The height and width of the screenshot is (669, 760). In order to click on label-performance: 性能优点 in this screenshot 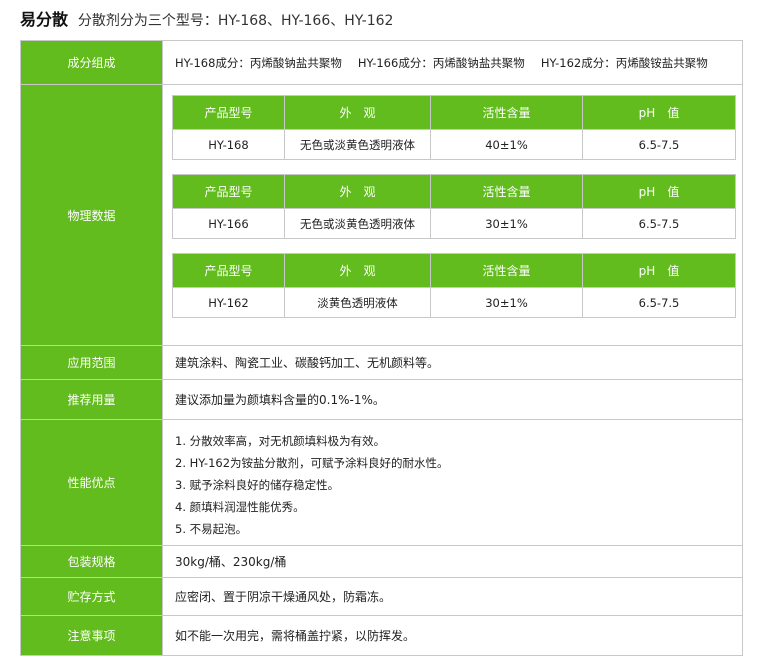, I will do `click(92, 482)`.